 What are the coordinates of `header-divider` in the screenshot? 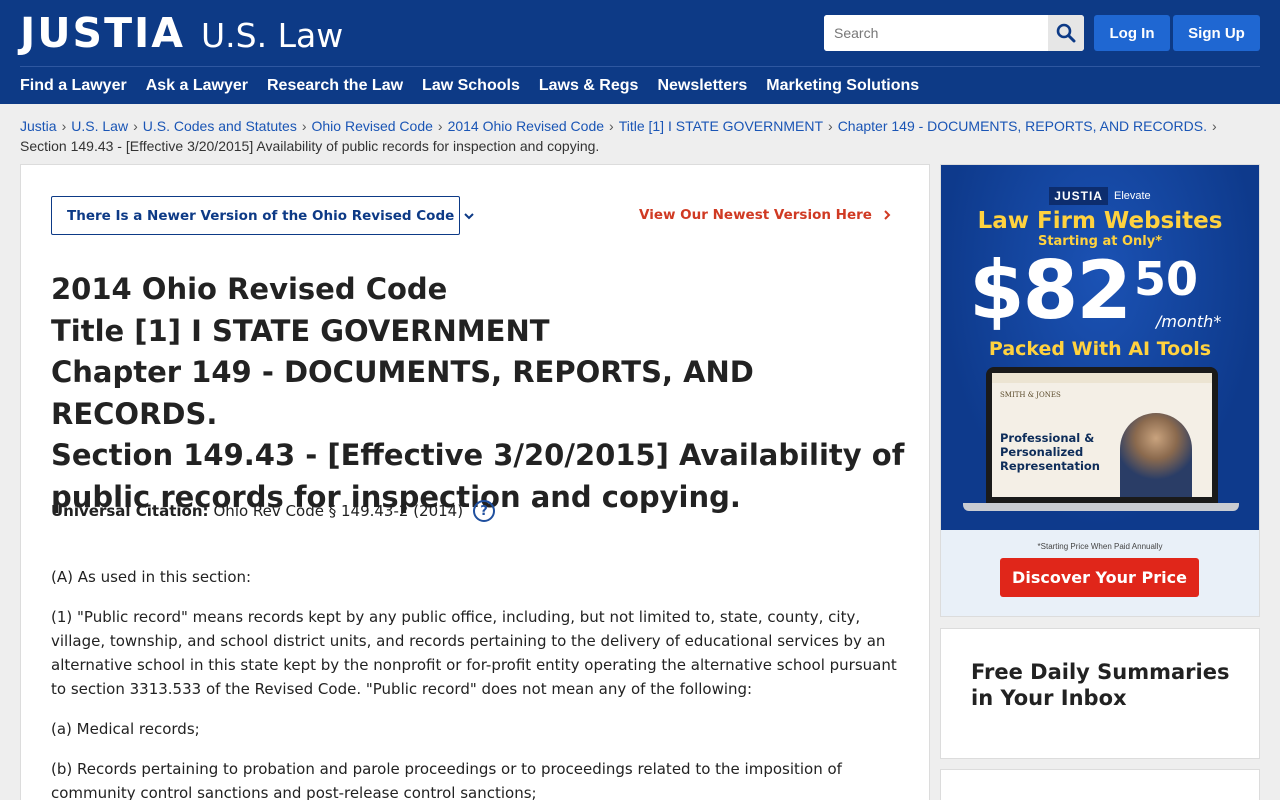 It's located at (640, 66).